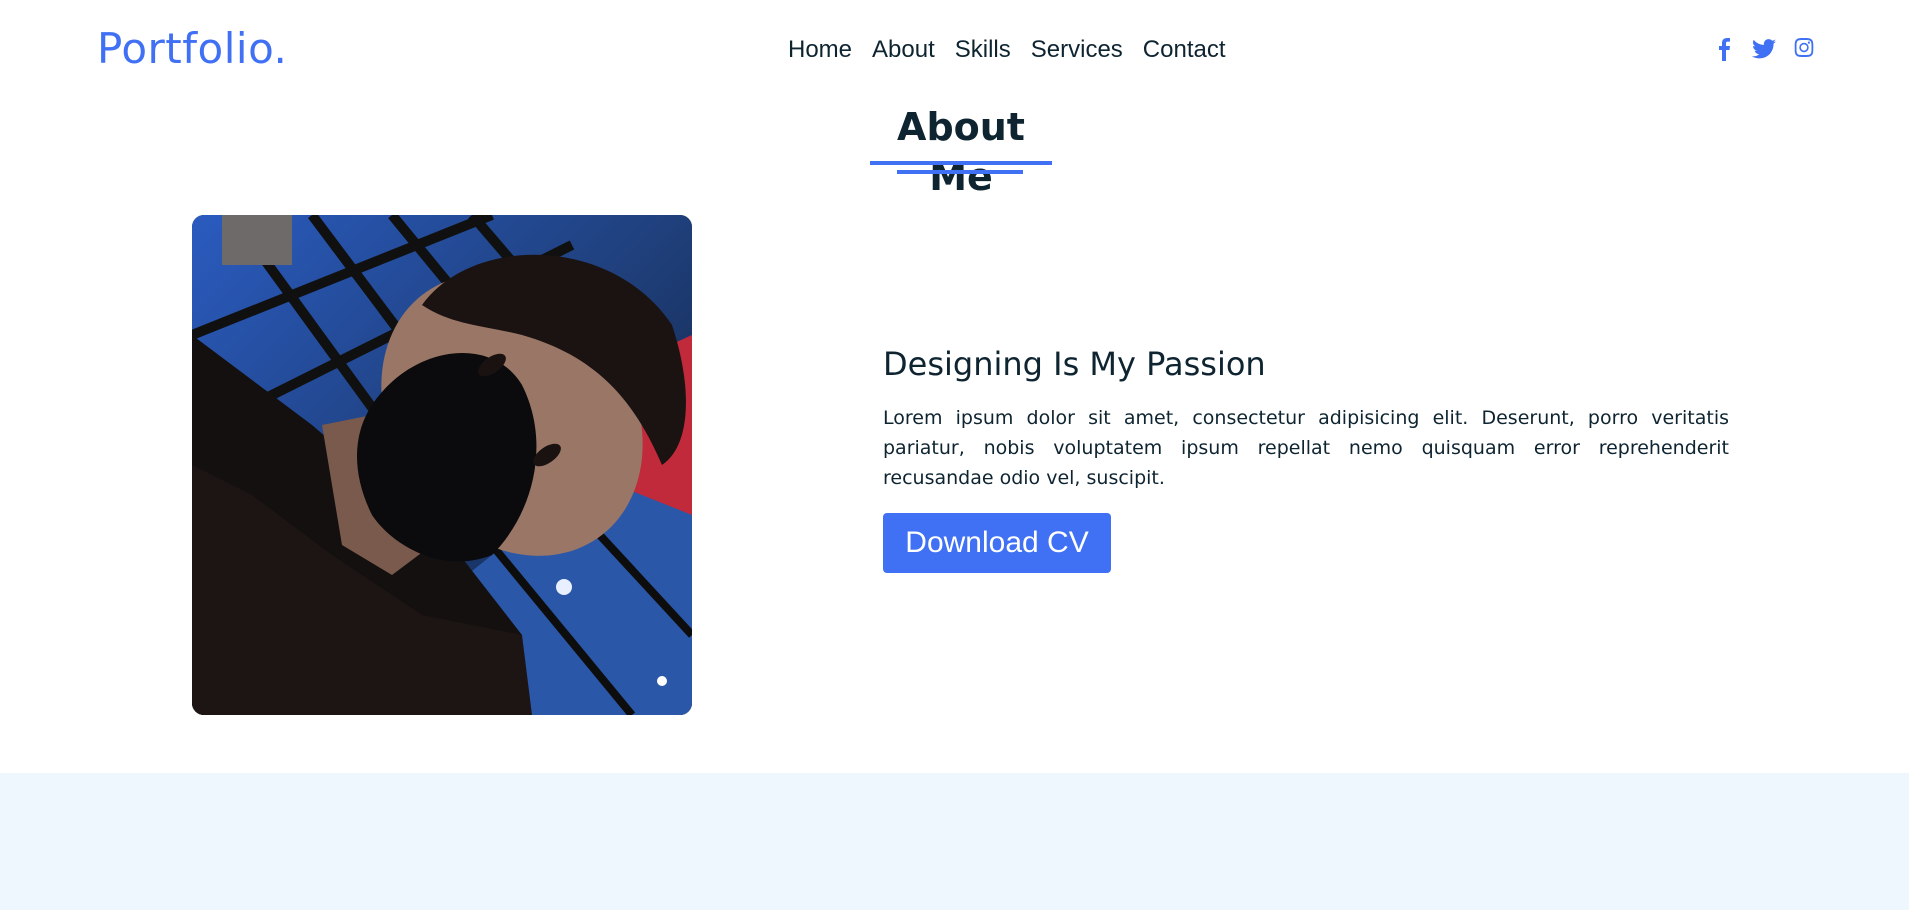 The height and width of the screenshot is (910, 1909). What do you see at coordinates (983, 50) in the screenshot?
I see `nav-skills: Skills` at bounding box center [983, 50].